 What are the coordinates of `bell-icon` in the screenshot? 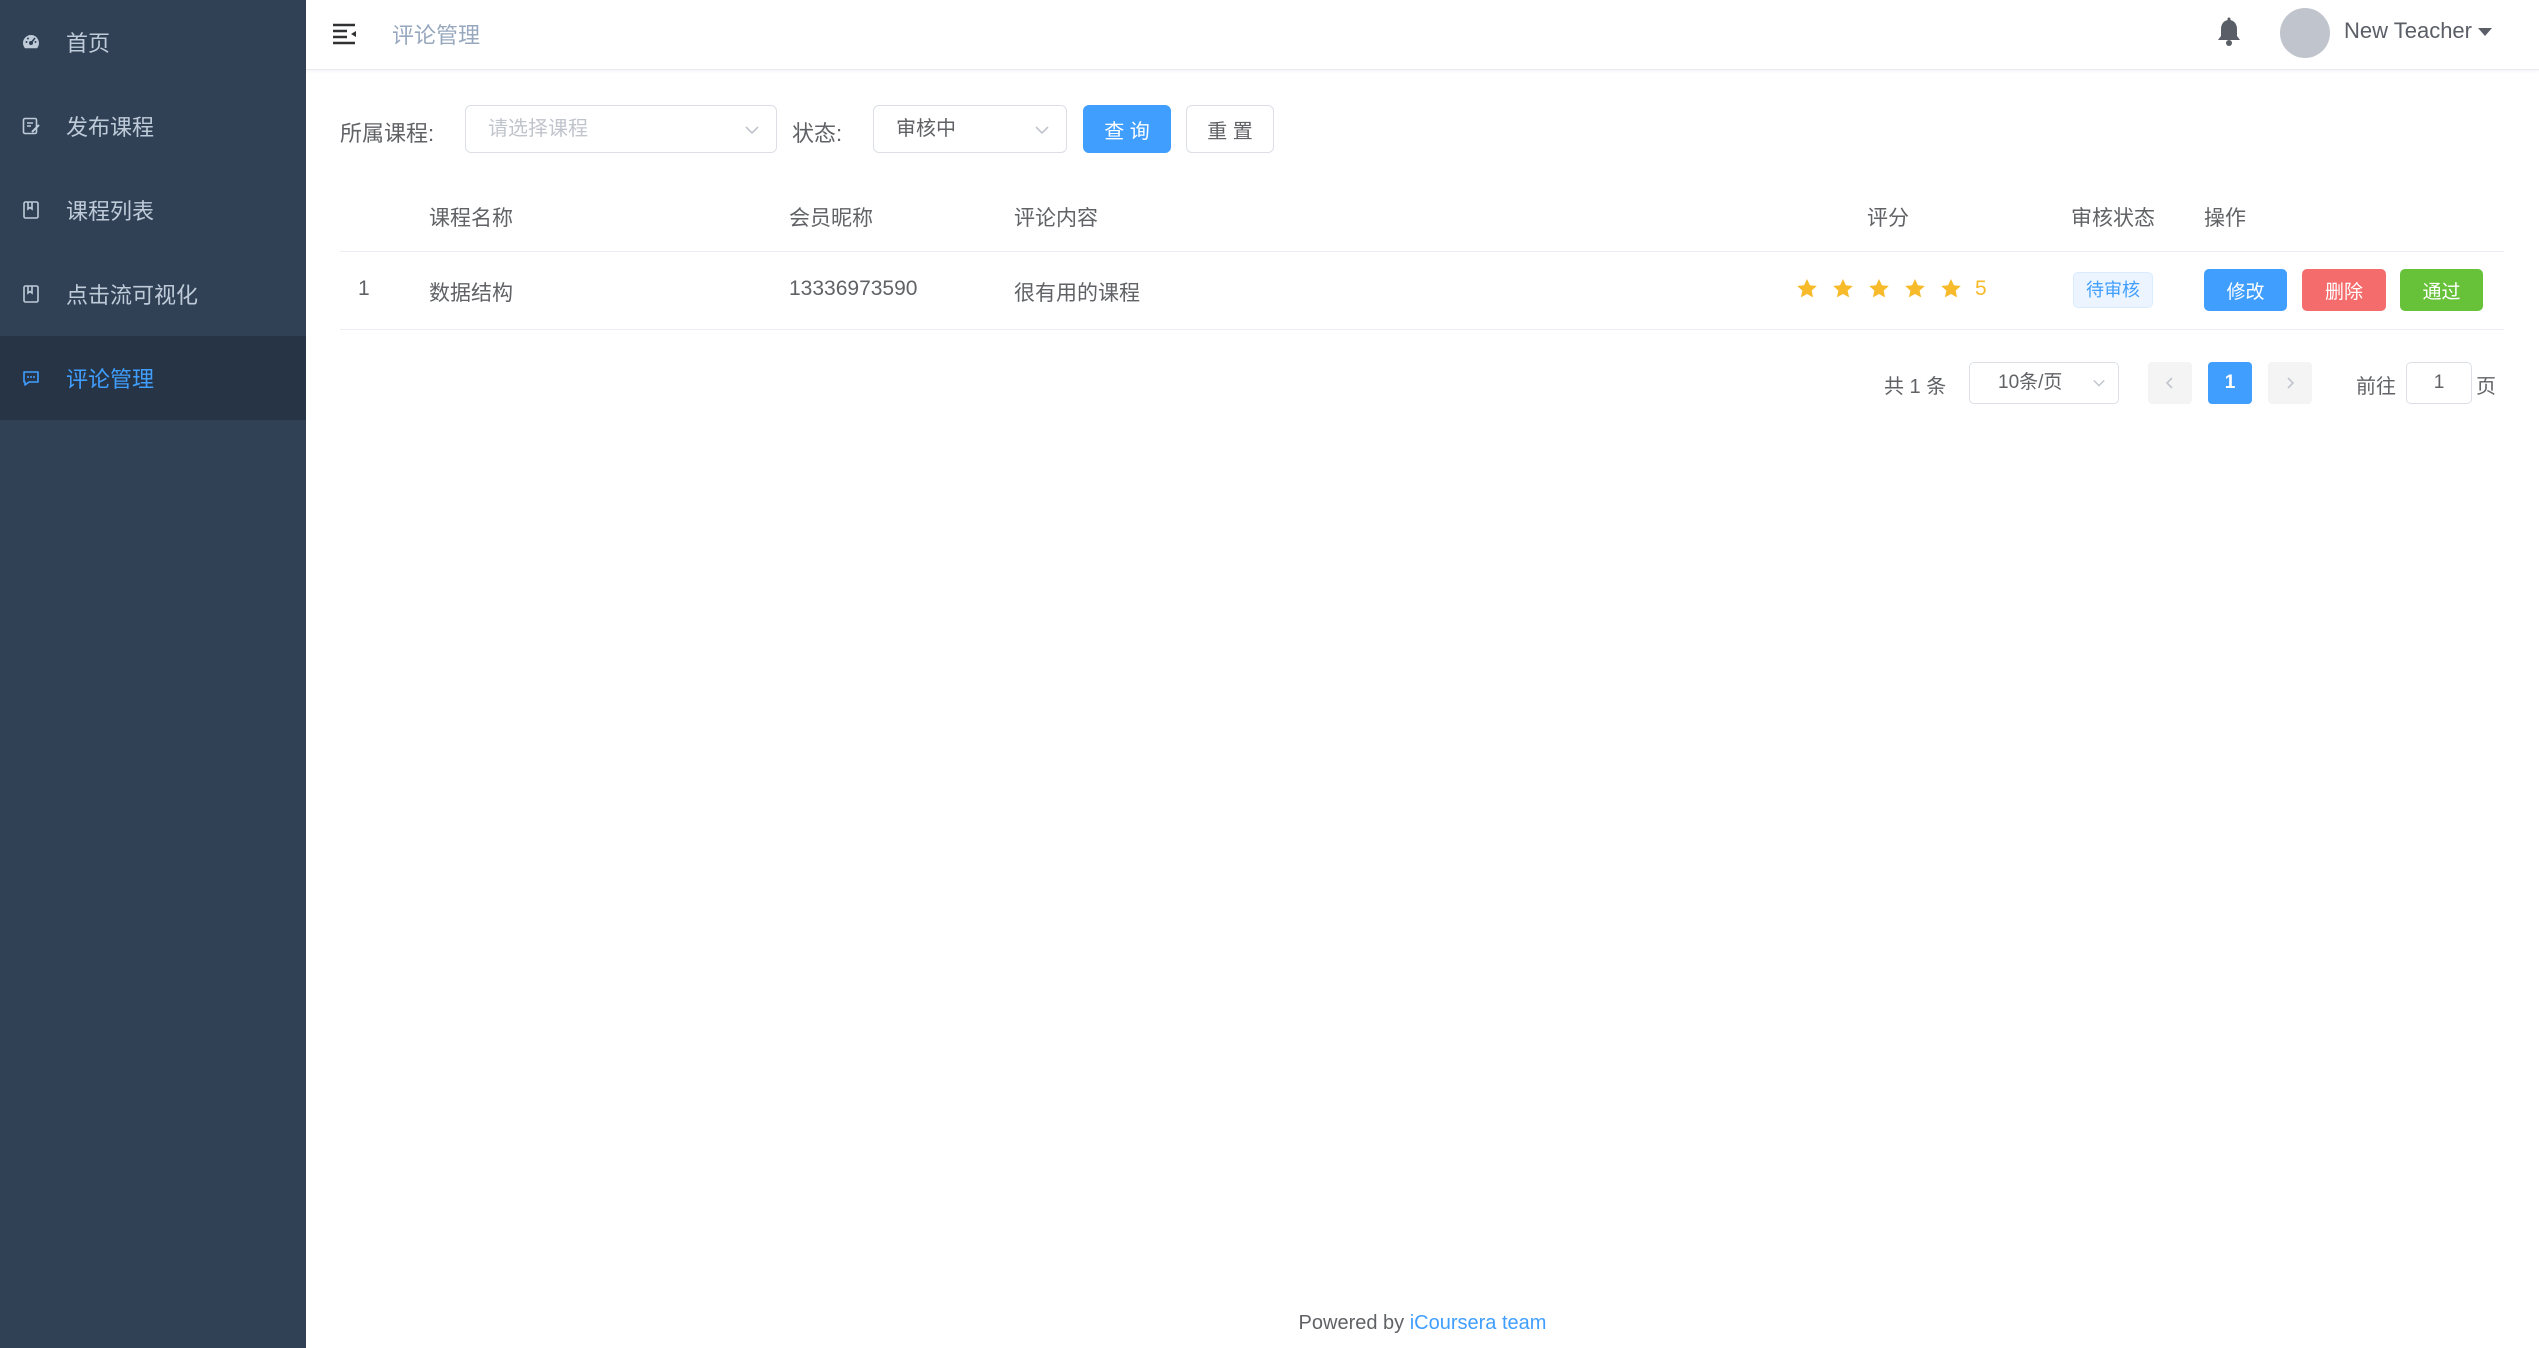 It's located at (2229, 33).